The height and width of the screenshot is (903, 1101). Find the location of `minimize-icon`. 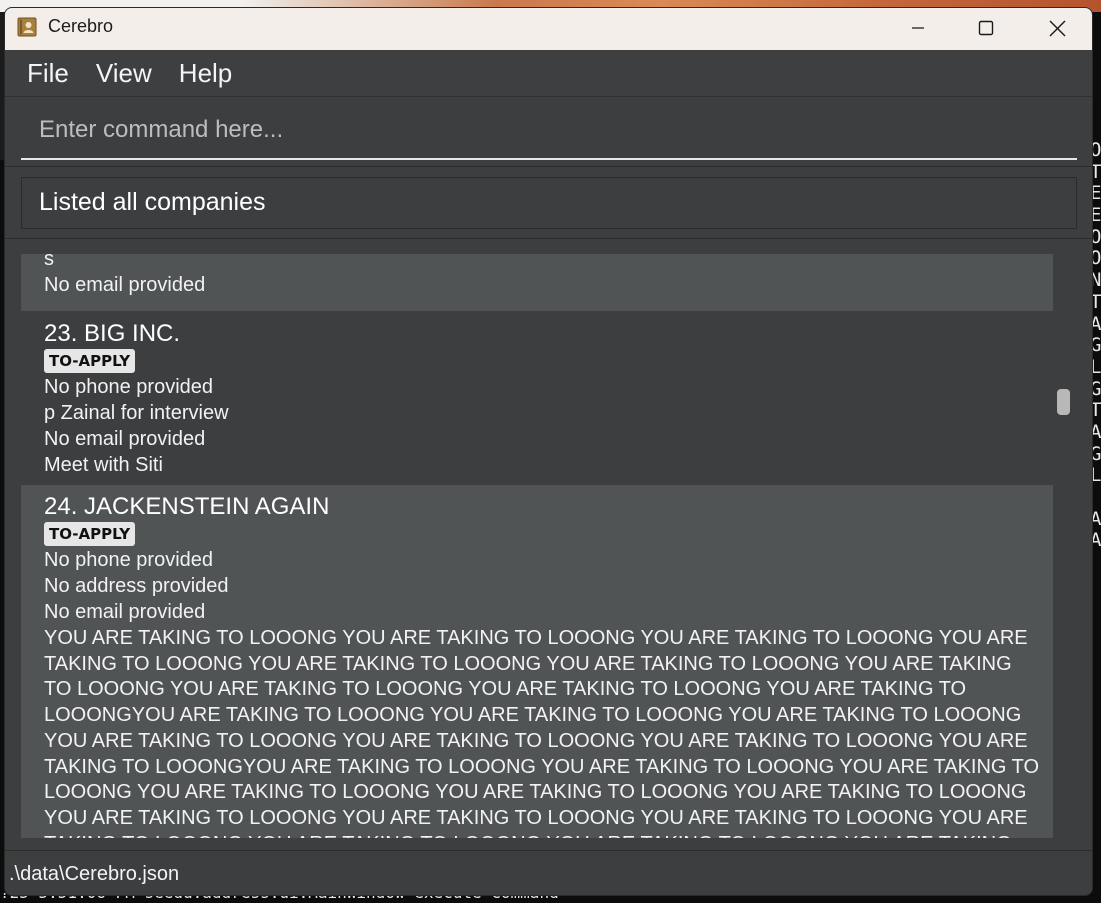

minimize-icon is located at coordinates (918, 28).